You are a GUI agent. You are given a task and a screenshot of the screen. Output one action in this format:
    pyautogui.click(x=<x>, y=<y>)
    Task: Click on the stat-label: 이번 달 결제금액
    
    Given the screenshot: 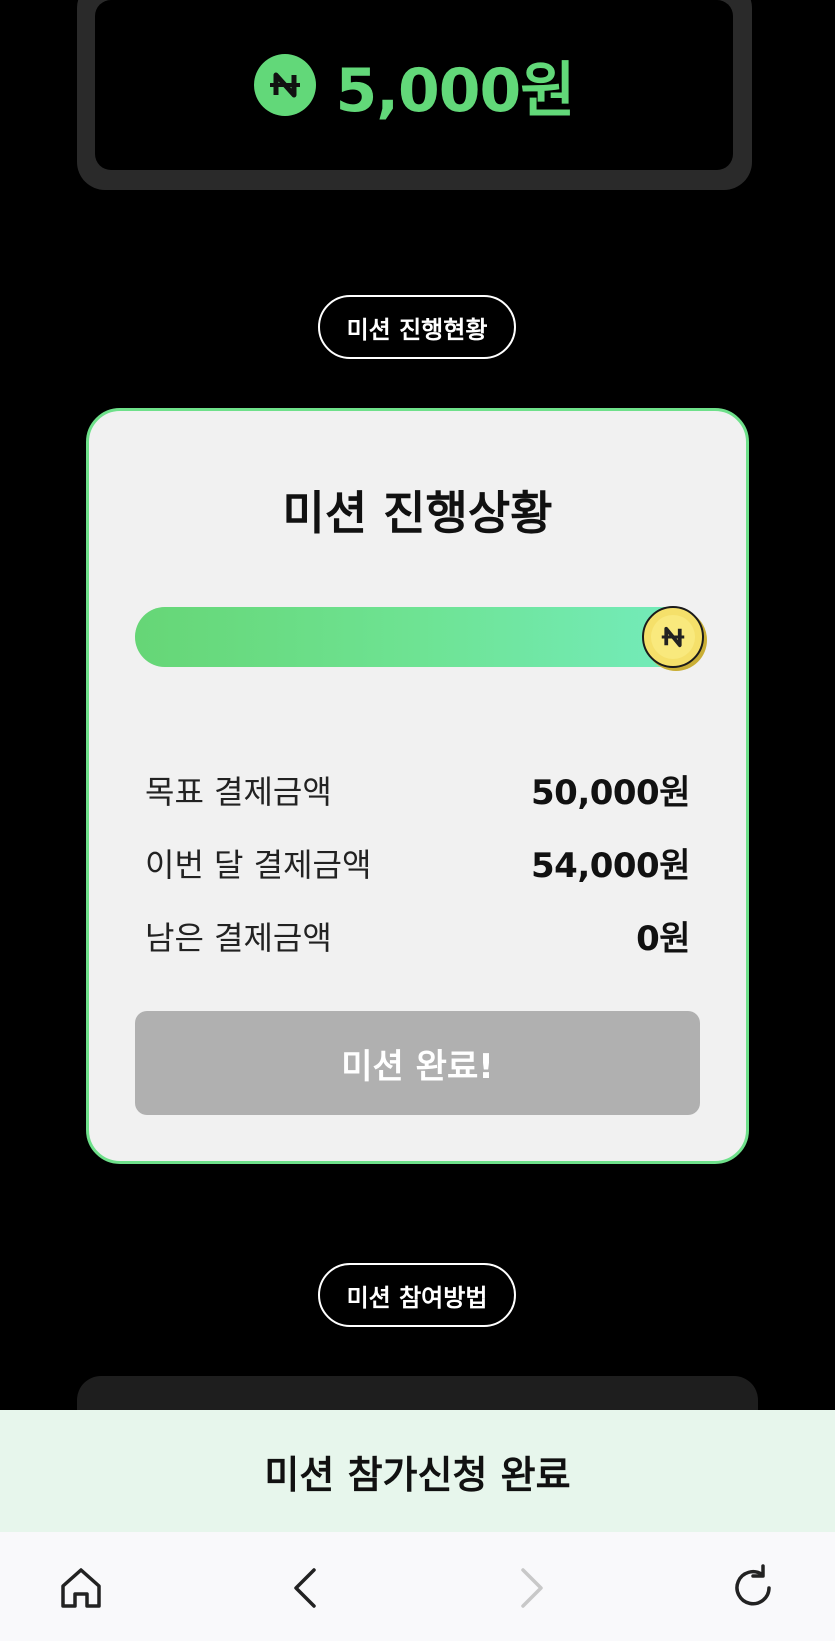 What is the action you would take?
    pyautogui.click(x=258, y=864)
    